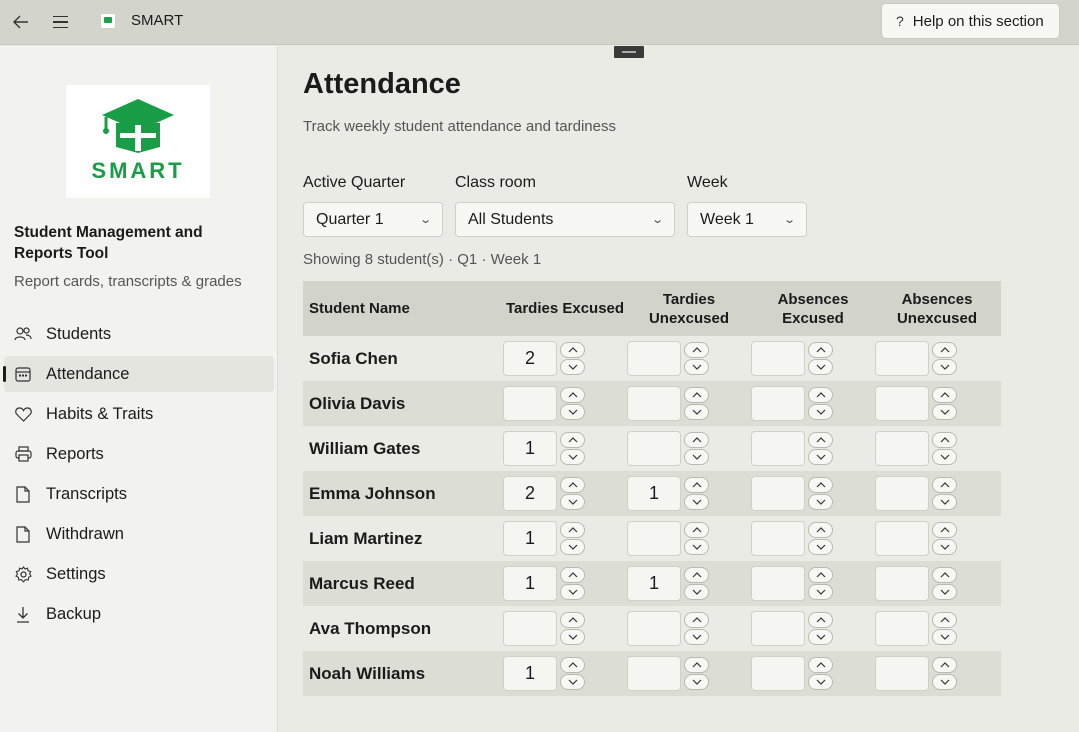 The width and height of the screenshot is (1079, 732). Describe the element at coordinates (530, 493) in the screenshot. I see `tardies-excused-input: 2` at that location.